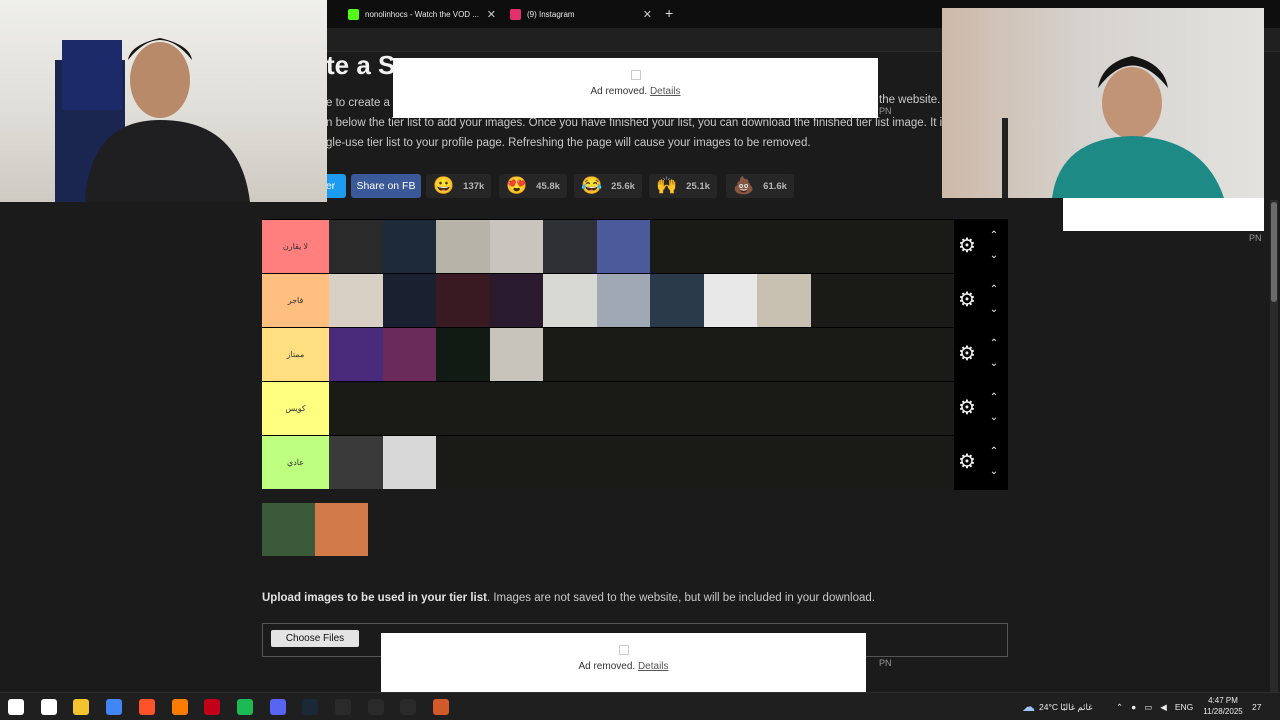 Image resolution: width=1280 pixels, height=720 pixels. What do you see at coordinates (619, 91) in the screenshot?
I see `ad-removed-text: Ad removed.` at bounding box center [619, 91].